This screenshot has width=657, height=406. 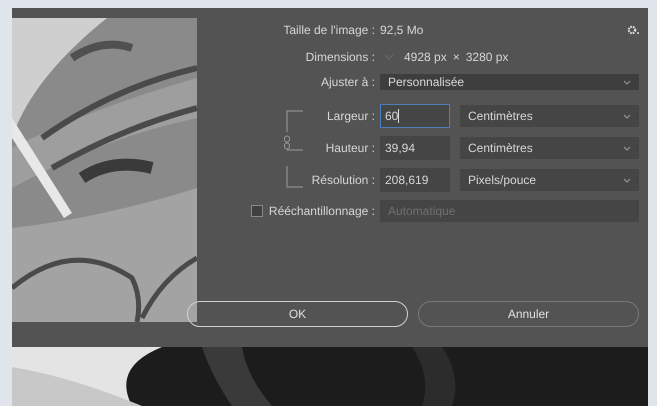 I want to click on field-label: Résolution :, so click(x=343, y=180).